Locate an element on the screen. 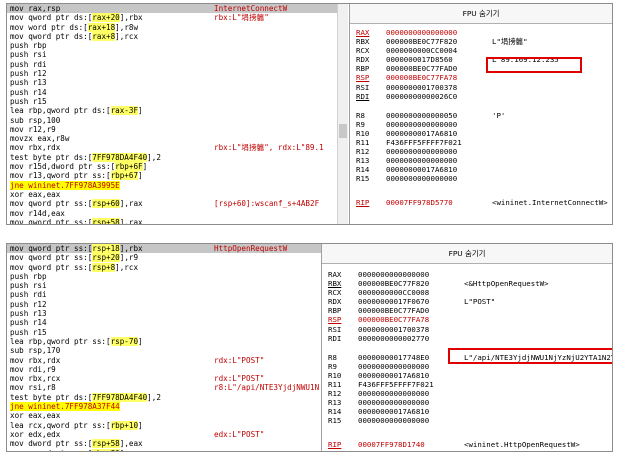 This screenshot has width=620, height=455. disasm-line: lea rbp,qword ptr ds:[rax-3F] is located at coordinates (172, 111).